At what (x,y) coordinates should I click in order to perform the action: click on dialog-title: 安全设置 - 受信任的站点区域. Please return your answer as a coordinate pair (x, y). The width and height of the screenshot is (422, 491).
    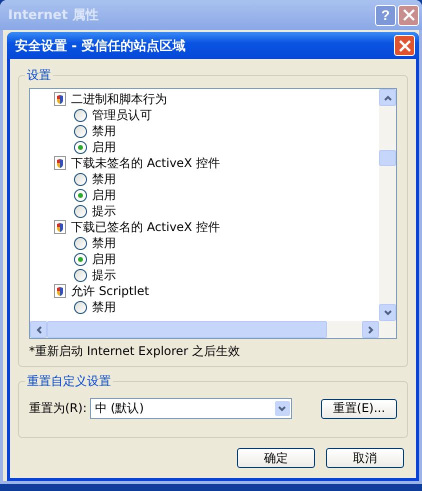
    Looking at the image, I should click on (100, 46).